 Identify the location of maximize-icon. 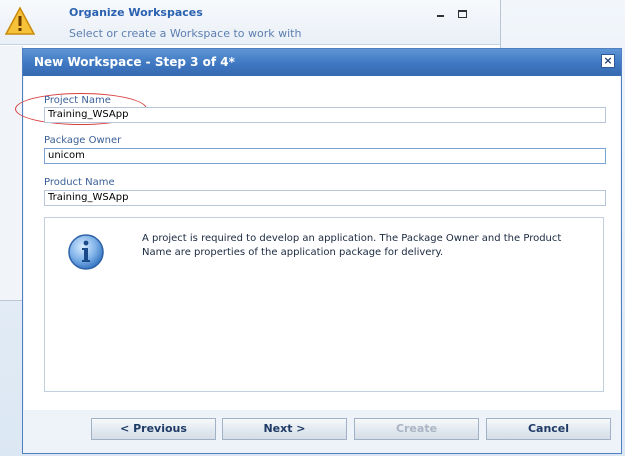
(462, 14).